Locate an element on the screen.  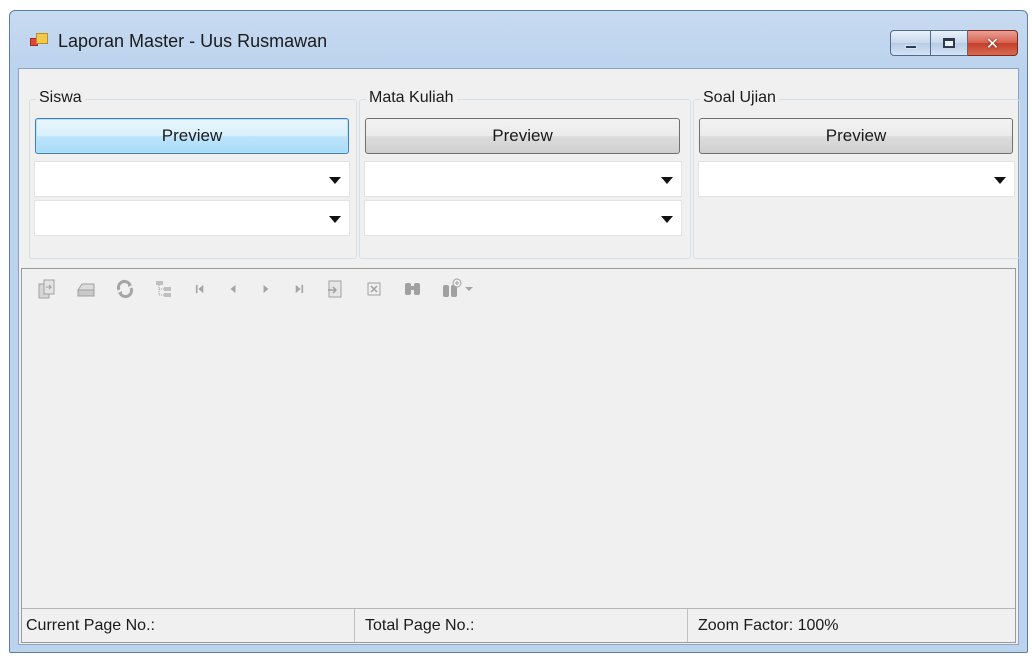
find-icon is located at coordinates (413, 289).